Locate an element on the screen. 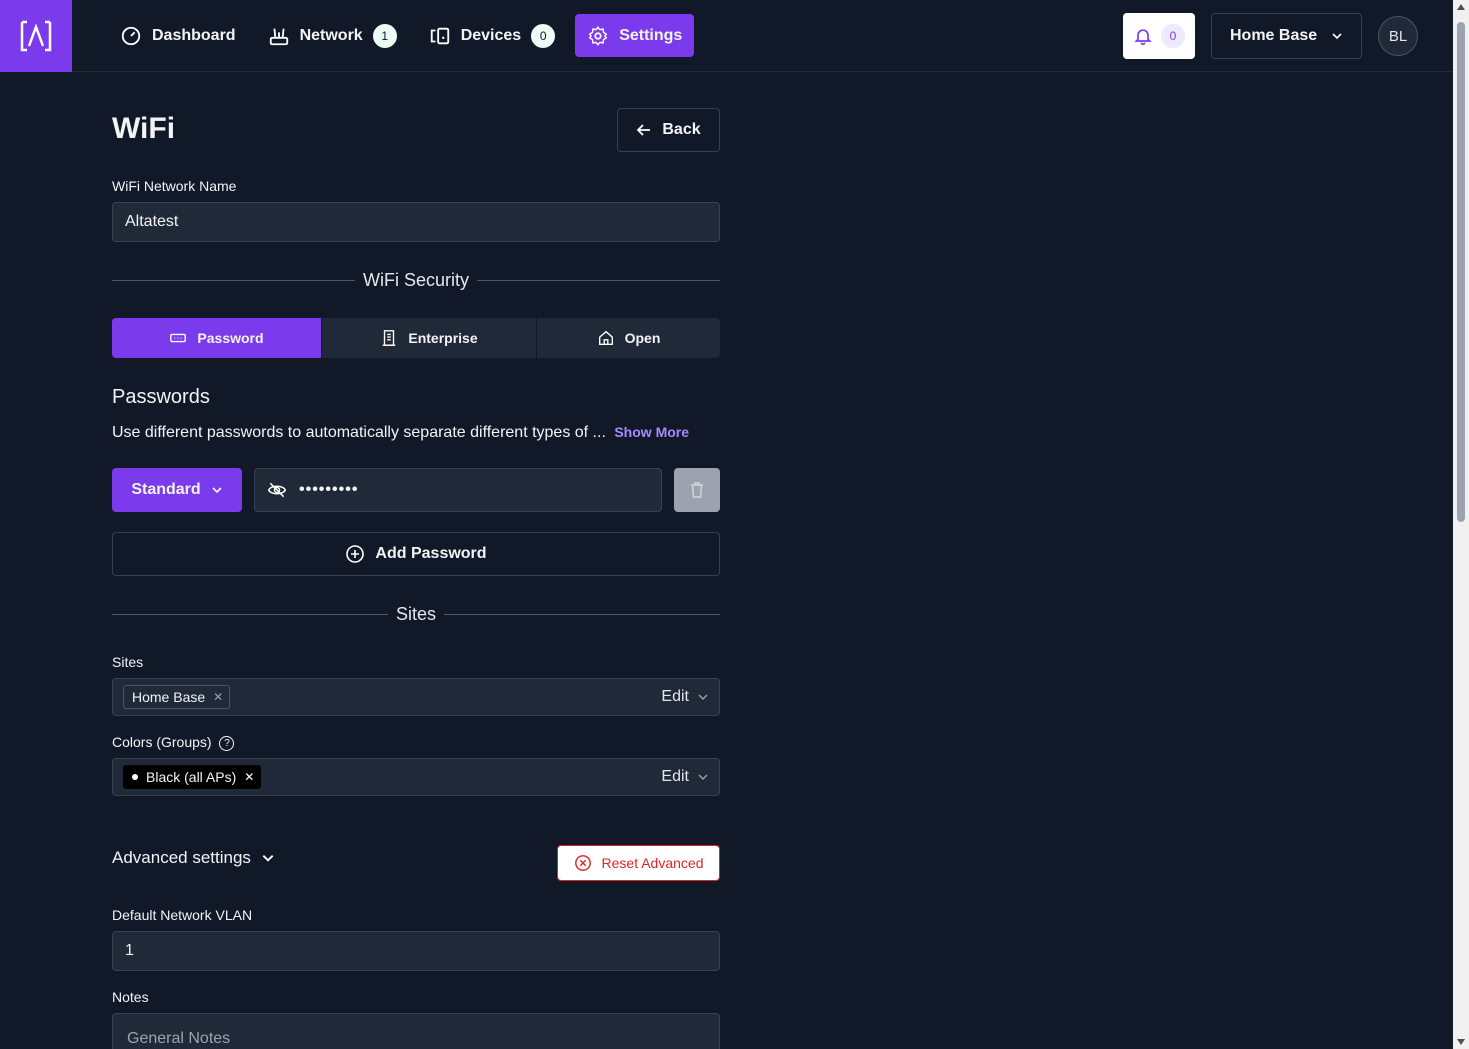 This screenshot has width=1469, height=1049. page-scrollbar is located at coordinates (1461, 524).